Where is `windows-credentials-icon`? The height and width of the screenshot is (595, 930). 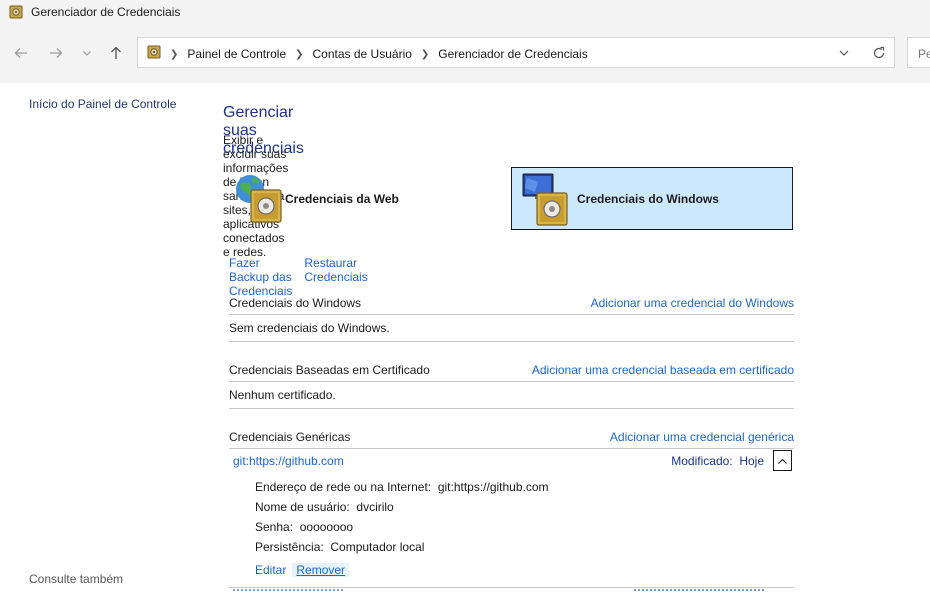
windows-credentials-icon is located at coordinates (545, 199).